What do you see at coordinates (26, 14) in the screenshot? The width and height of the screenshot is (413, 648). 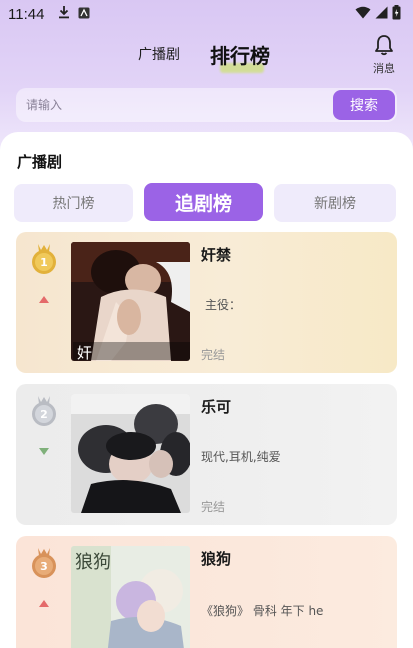 I see `status-time: 11:44` at bounding box center [26, 14].